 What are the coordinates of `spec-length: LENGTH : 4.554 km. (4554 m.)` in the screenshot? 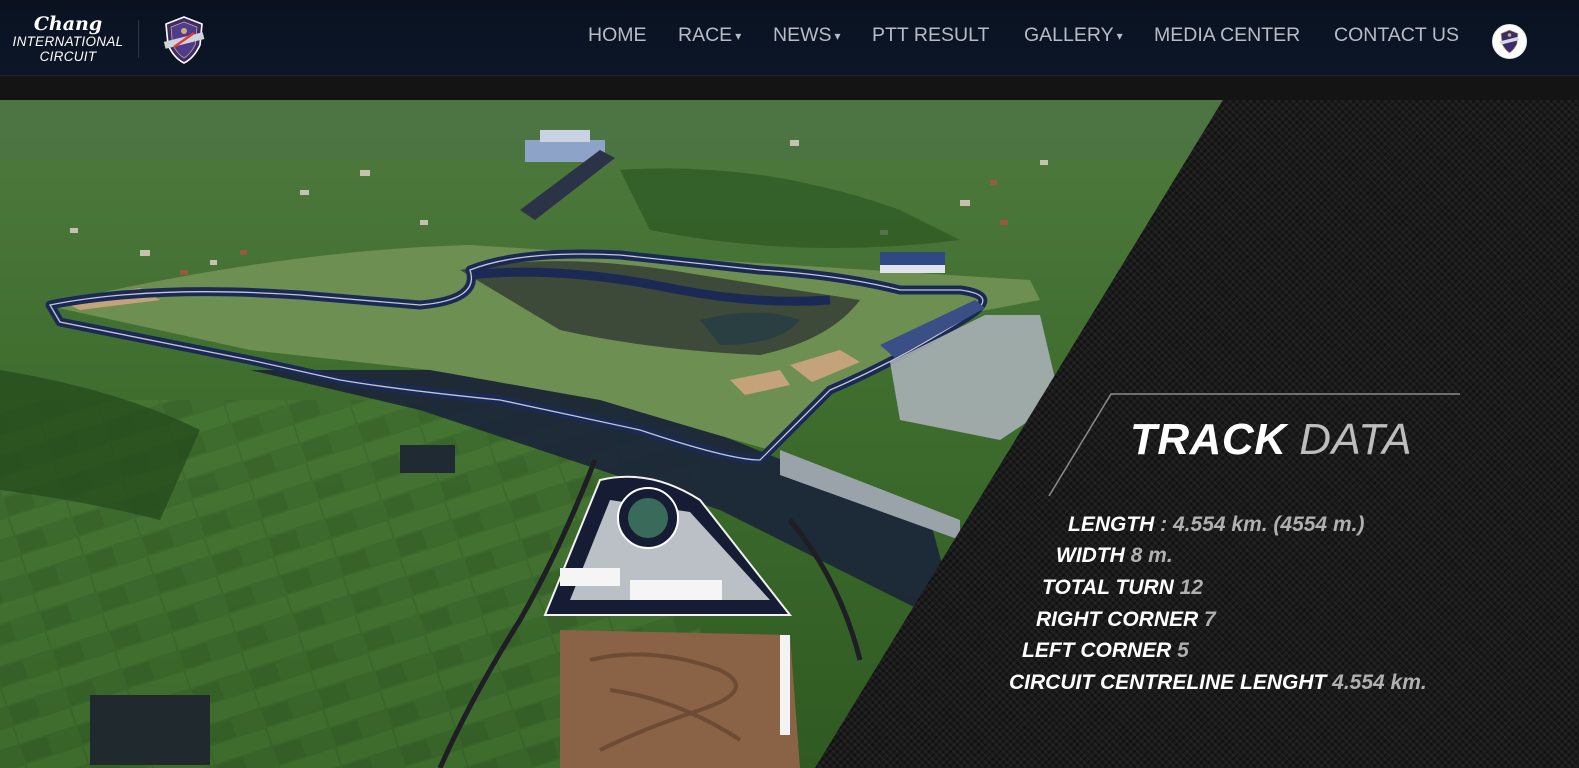 It's located at (1216, 524).